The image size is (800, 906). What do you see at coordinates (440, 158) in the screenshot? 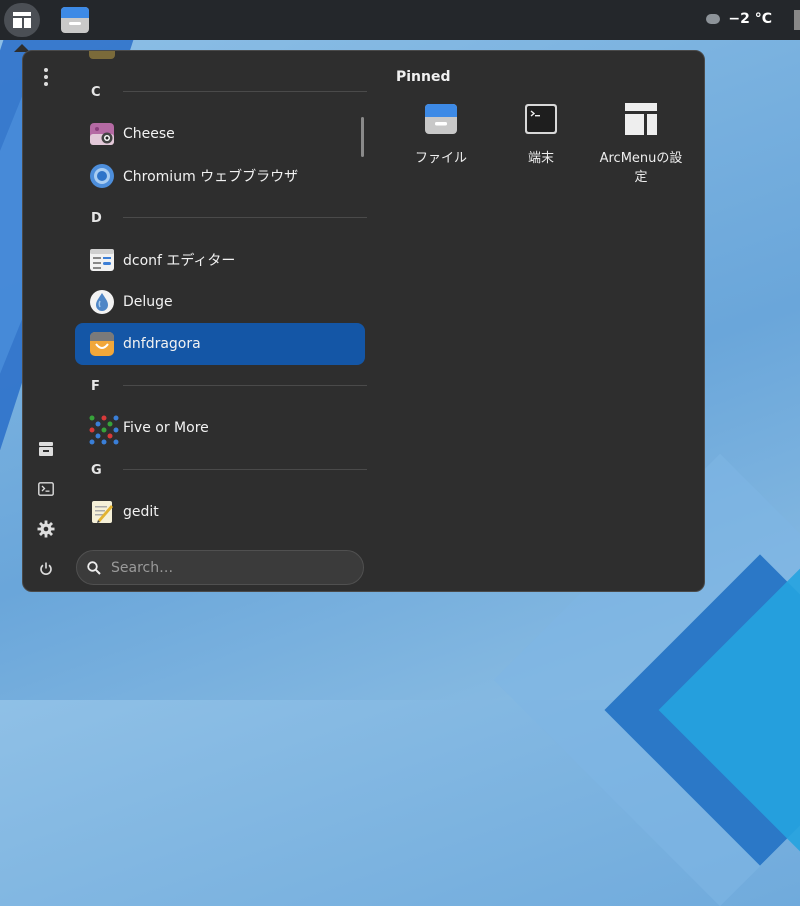
I see `pinned-label: ファイル` at bounding box center [440, 158].